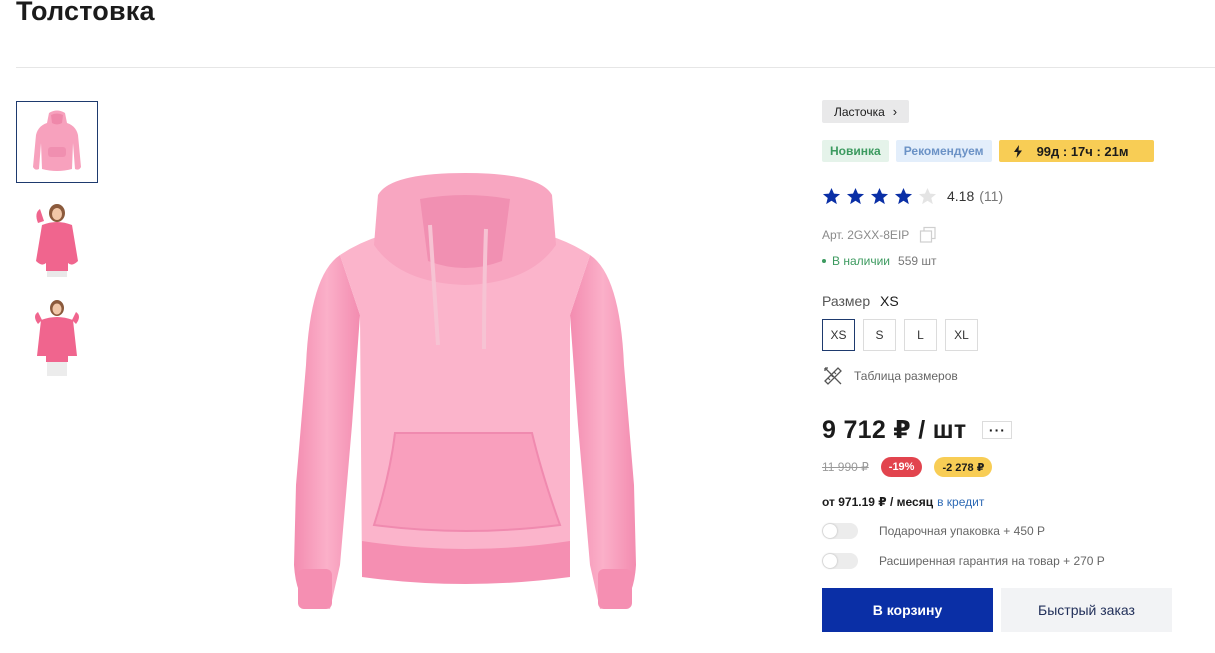 The image size is (1215, 653). I want to click on size-selected: XS, so click(889, 301).